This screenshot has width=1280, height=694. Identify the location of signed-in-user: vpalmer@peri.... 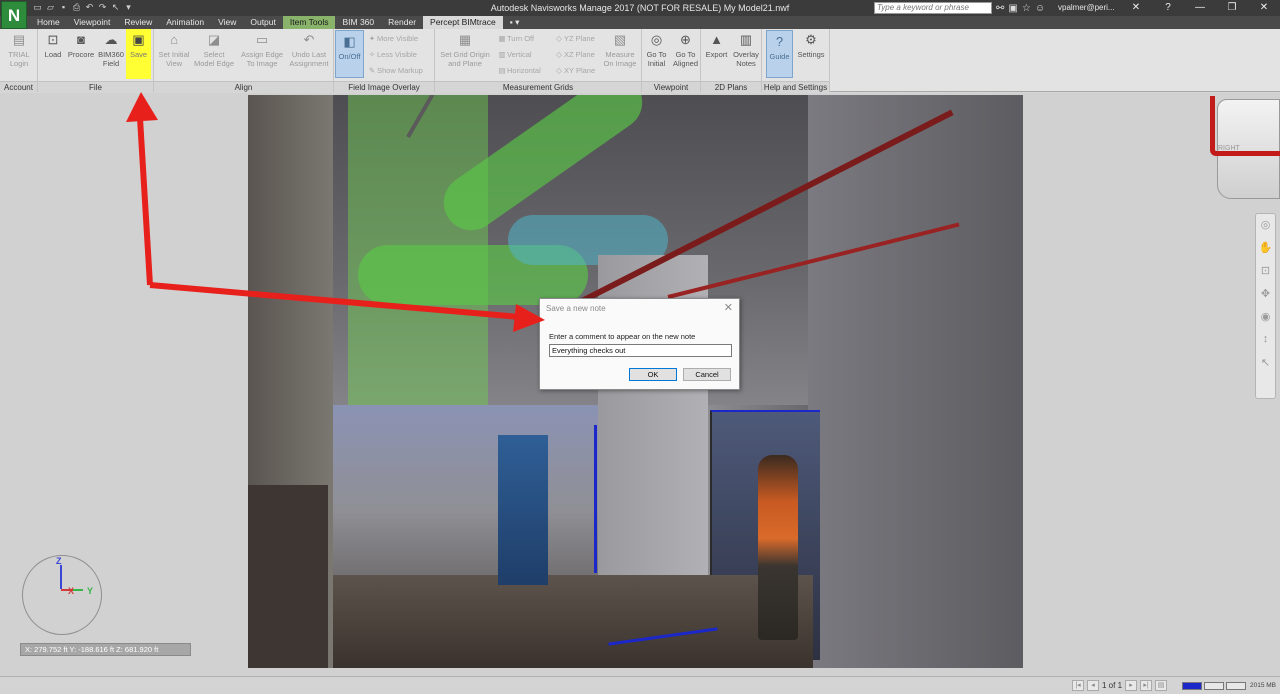
(1086, 7).